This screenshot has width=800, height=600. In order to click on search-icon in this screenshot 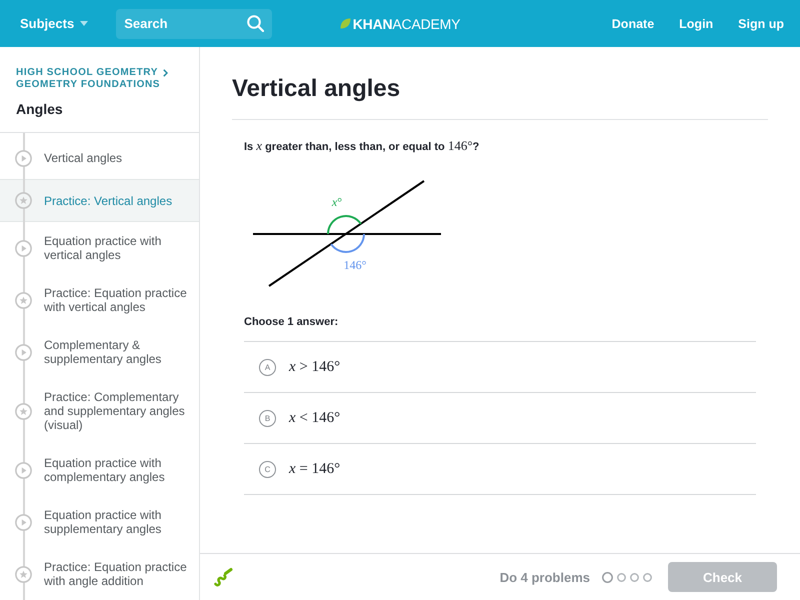, I will do `click(255, 23)`.